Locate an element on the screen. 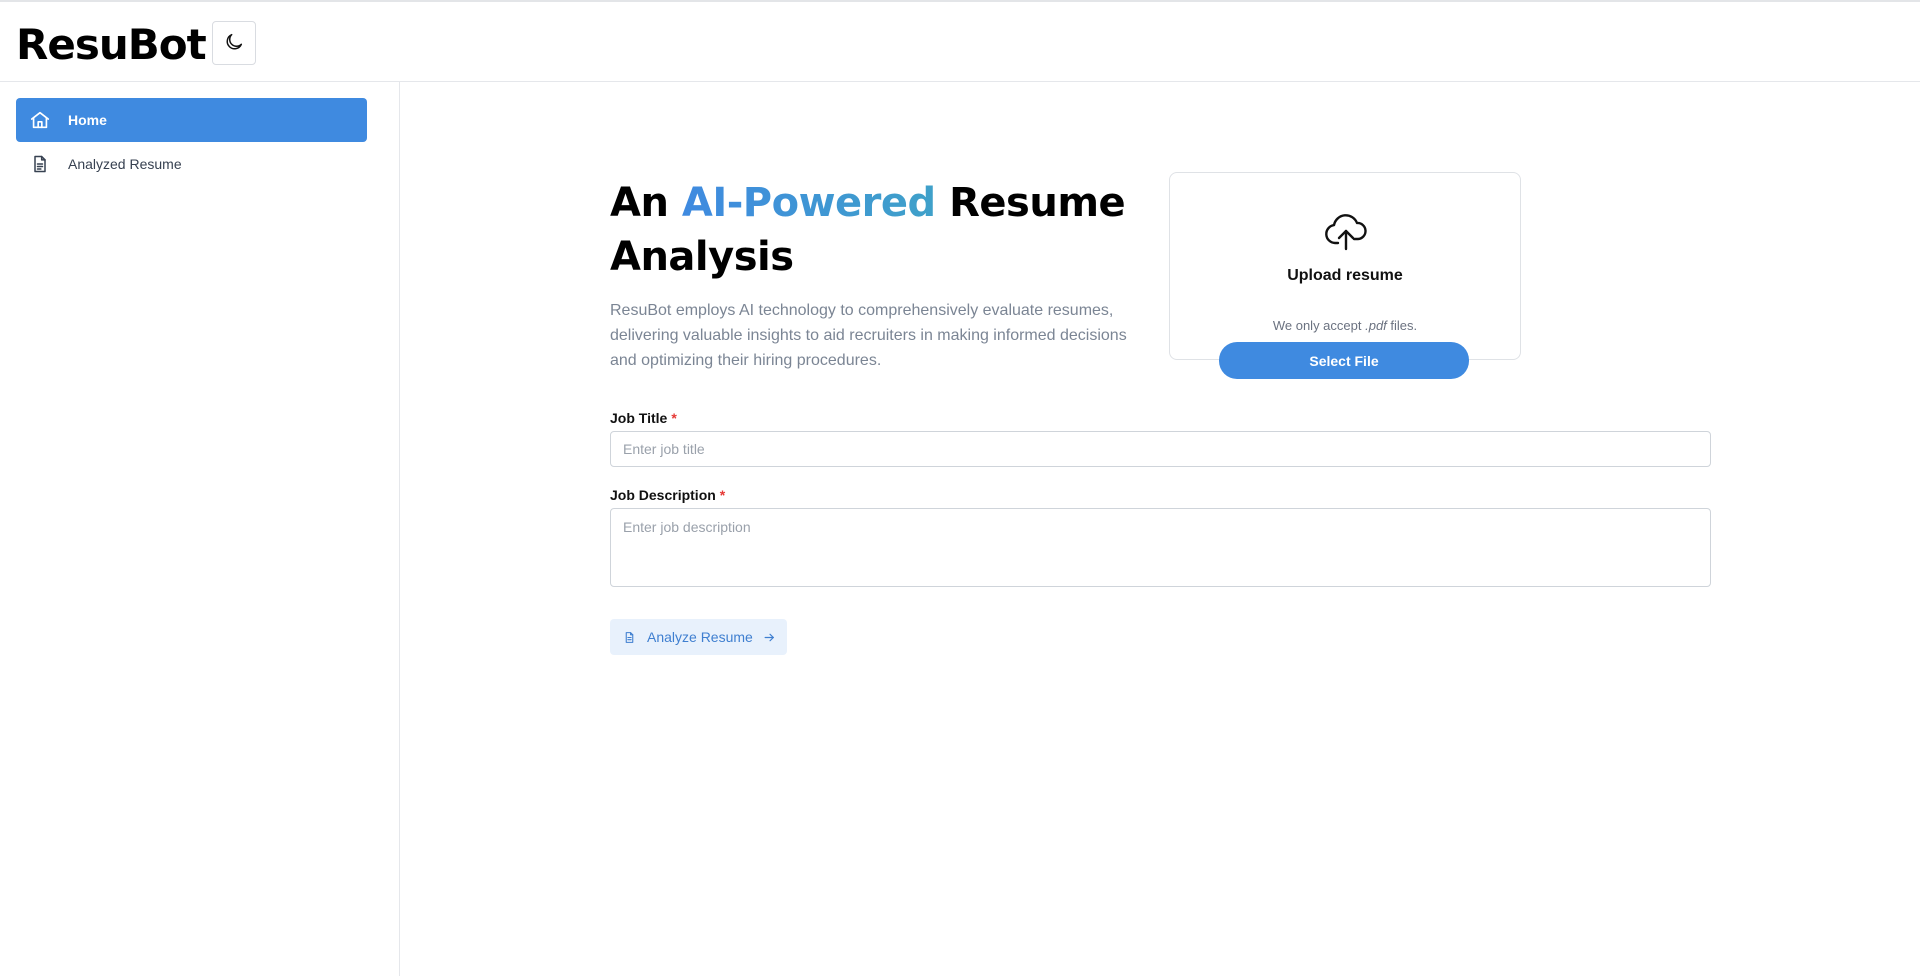 Image resolution: width=1920 pixels, height=976 pixels. analyze-resume-button: Analyze Resume is located at coordinates (698, 637).